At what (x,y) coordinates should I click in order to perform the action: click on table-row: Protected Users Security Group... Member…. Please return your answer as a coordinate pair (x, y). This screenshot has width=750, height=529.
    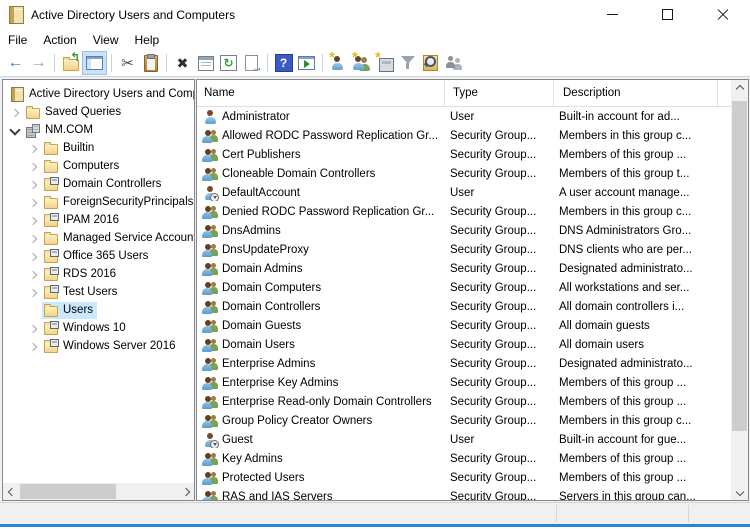
    Looking at the image, I should click on (464, 477).